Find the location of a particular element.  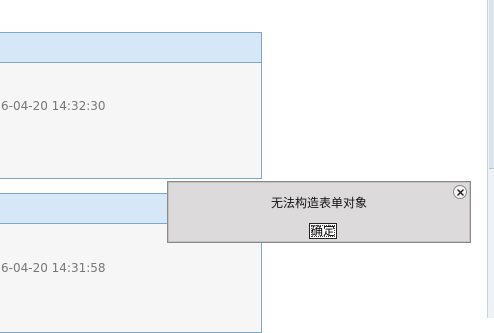

alert-dialog: 无法构造表单对象 确定 is located at coordinates (319, 212).